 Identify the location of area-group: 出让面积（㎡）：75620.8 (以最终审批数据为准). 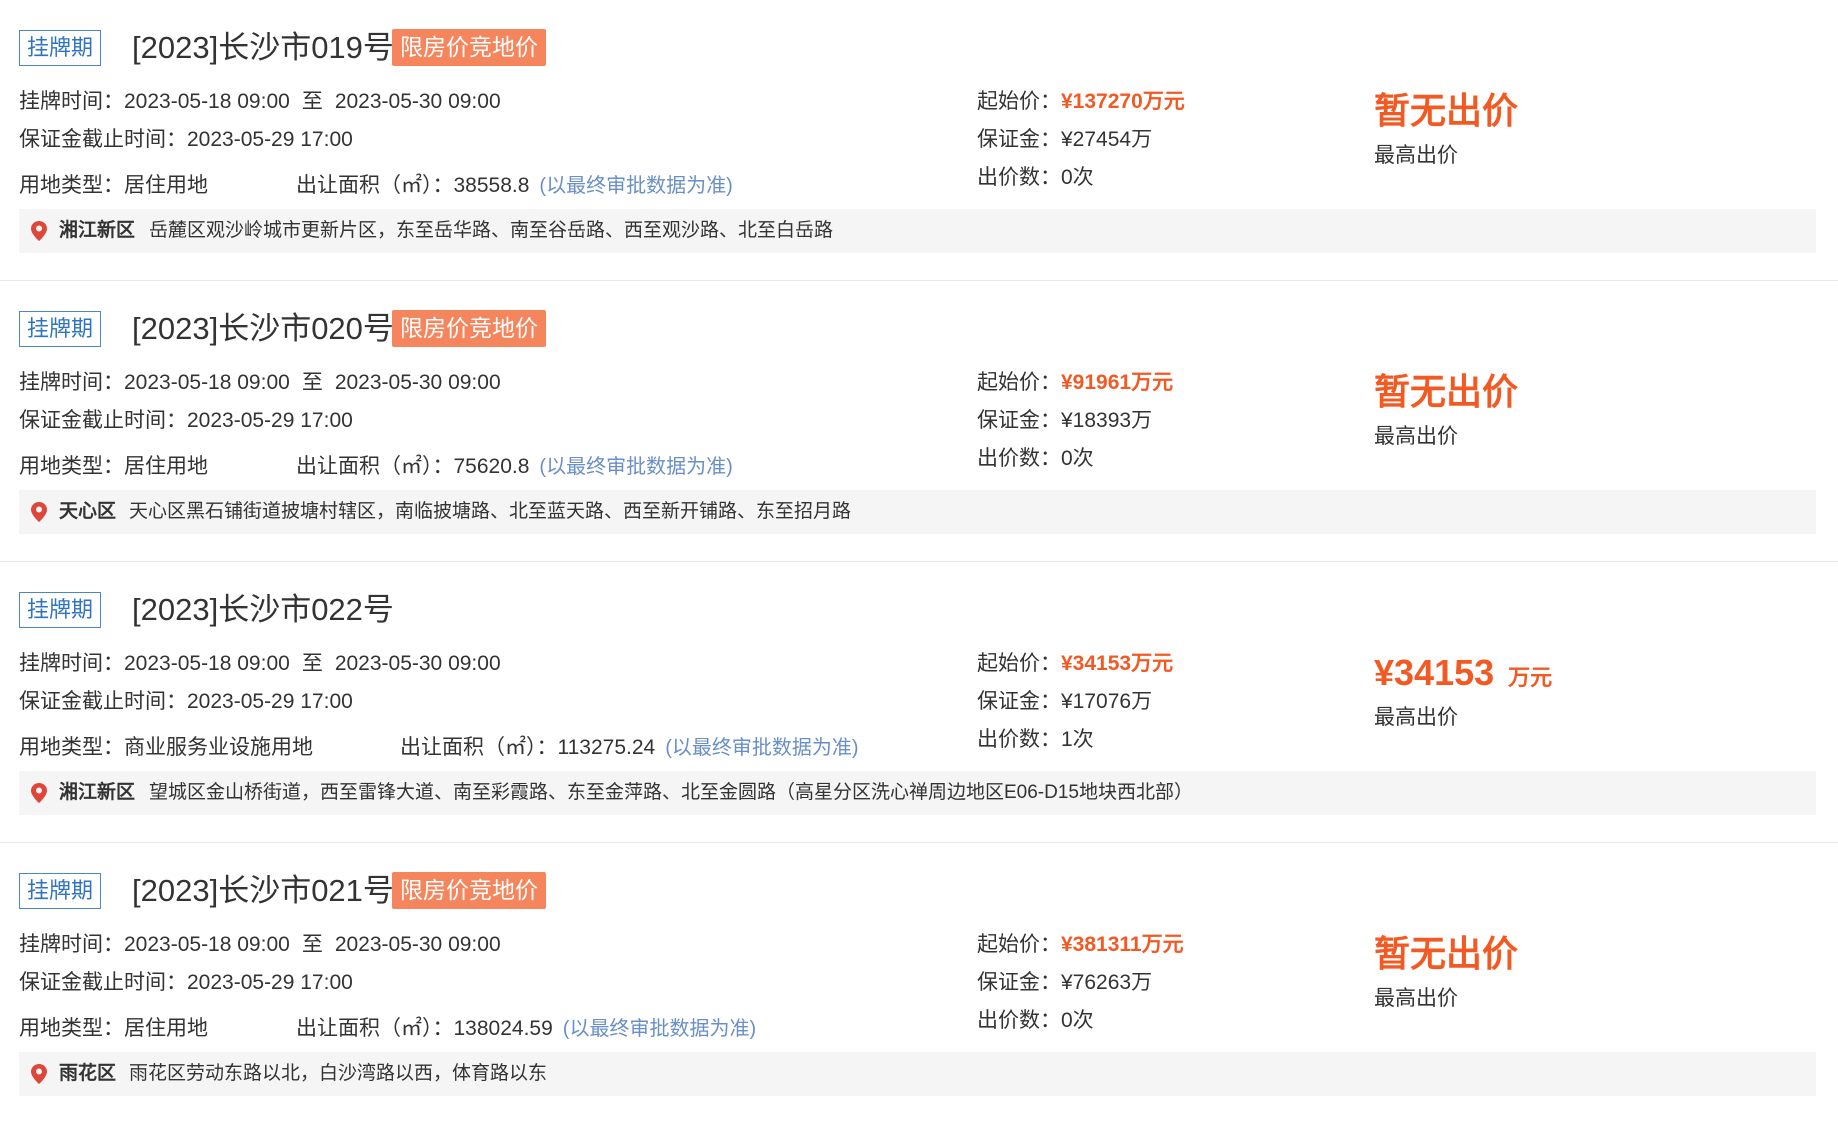
(514, 467).